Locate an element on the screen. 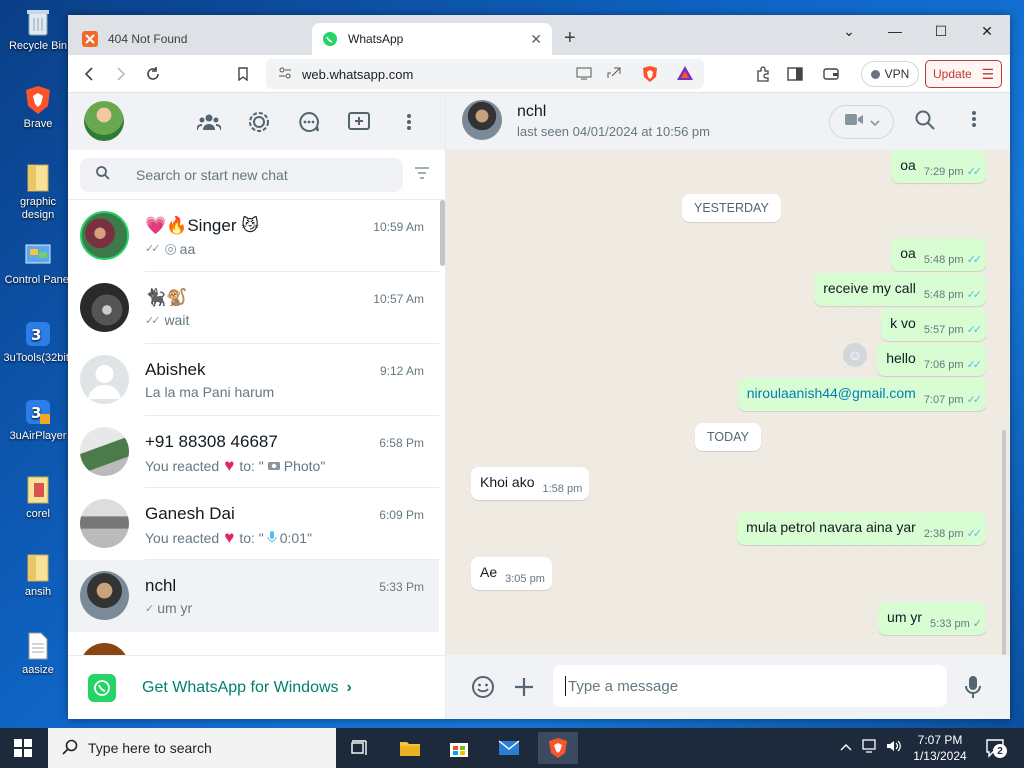  desktop-icon-aasize: aasize is located at coordinates (38, 653).